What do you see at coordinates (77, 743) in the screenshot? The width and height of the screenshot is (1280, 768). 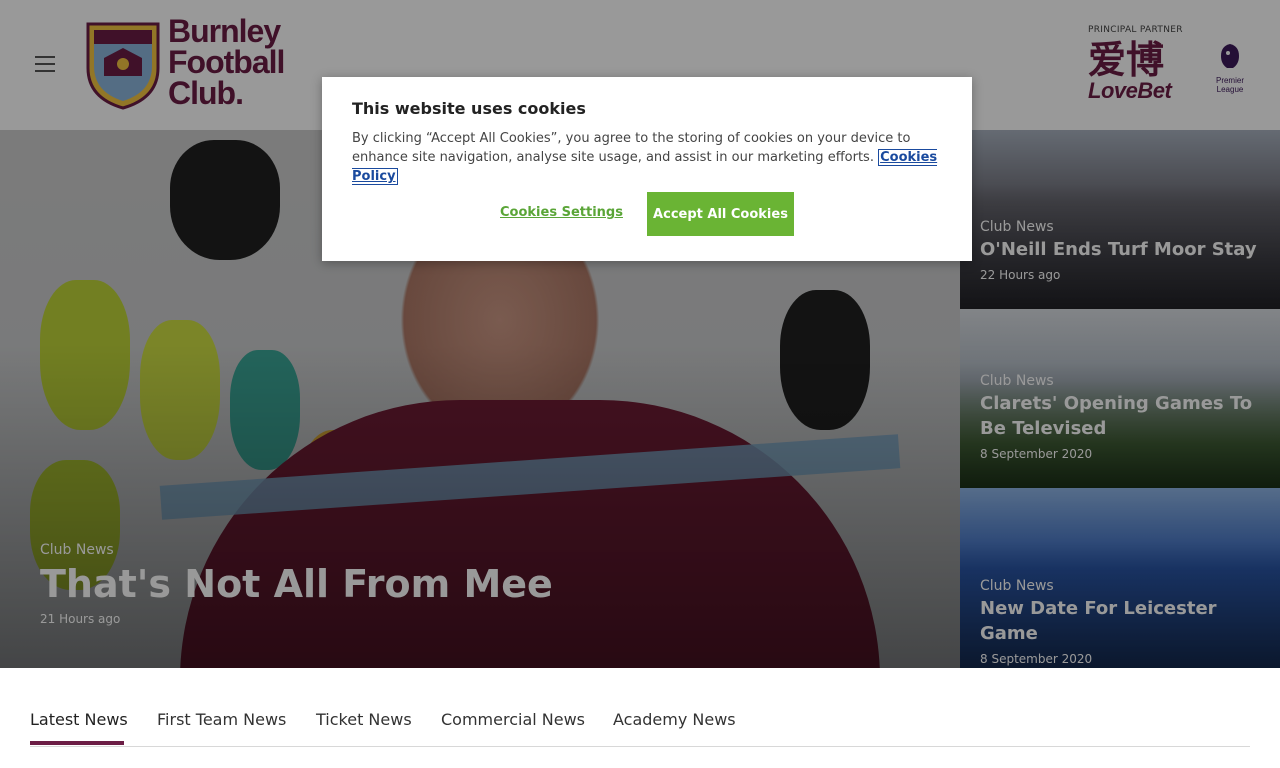 I see `active-tab-indicator` at bounding box center [77, 743].